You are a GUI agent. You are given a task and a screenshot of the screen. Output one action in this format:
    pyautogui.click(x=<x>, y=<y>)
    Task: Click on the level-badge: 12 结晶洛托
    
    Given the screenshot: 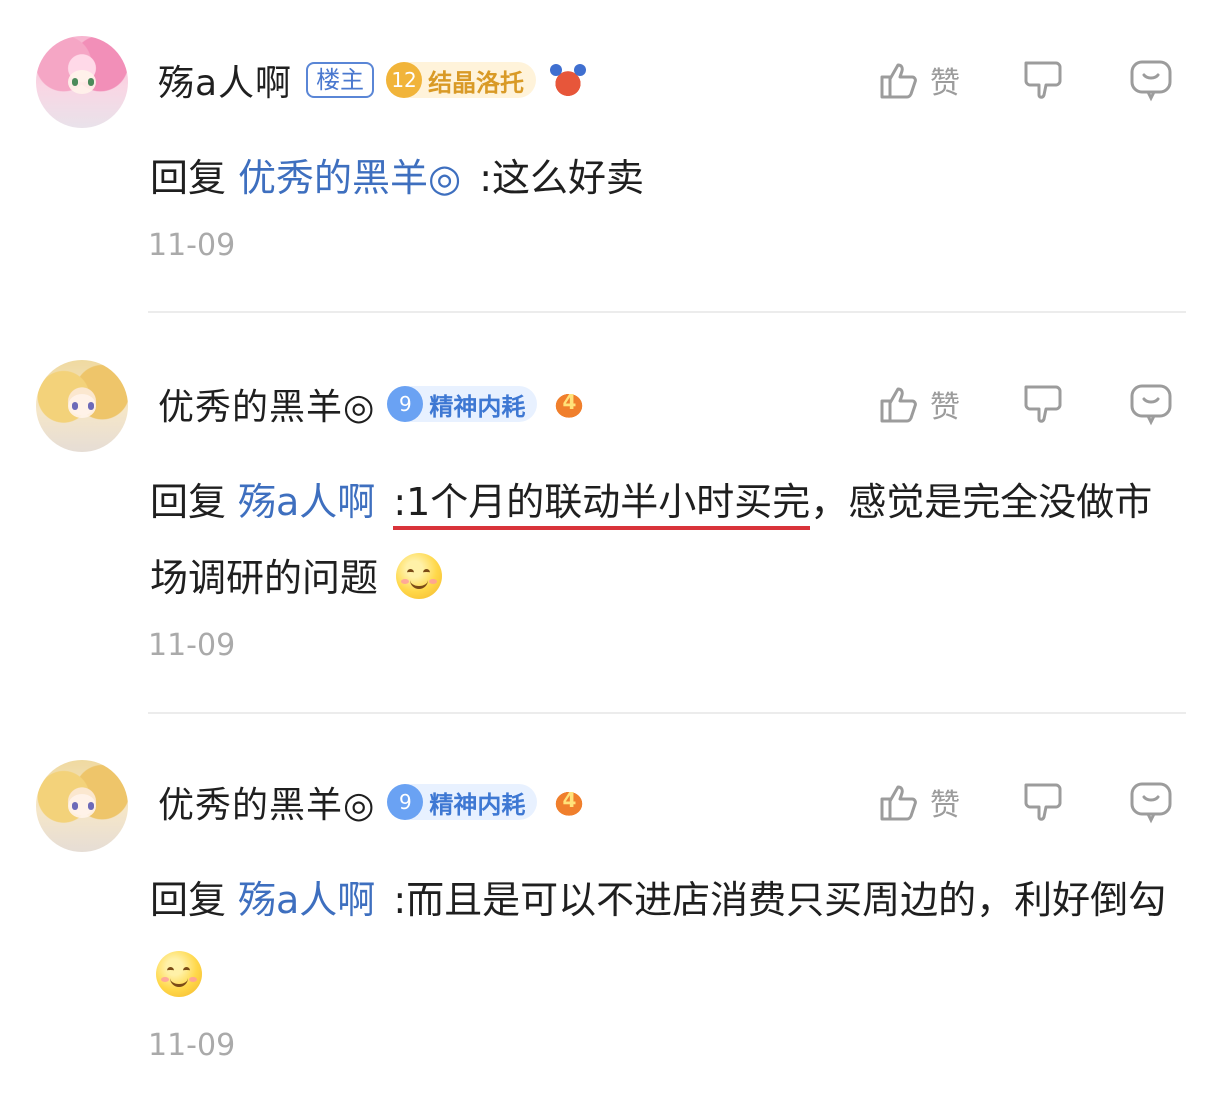 What is the action you would take?
    pyautogui.click(x=461, y=80)
    